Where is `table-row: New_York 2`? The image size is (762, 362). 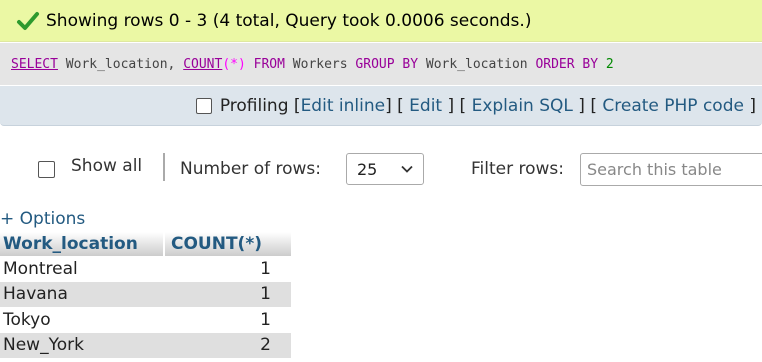
table-row: New_York 2 is located at coordinates (145, 345).